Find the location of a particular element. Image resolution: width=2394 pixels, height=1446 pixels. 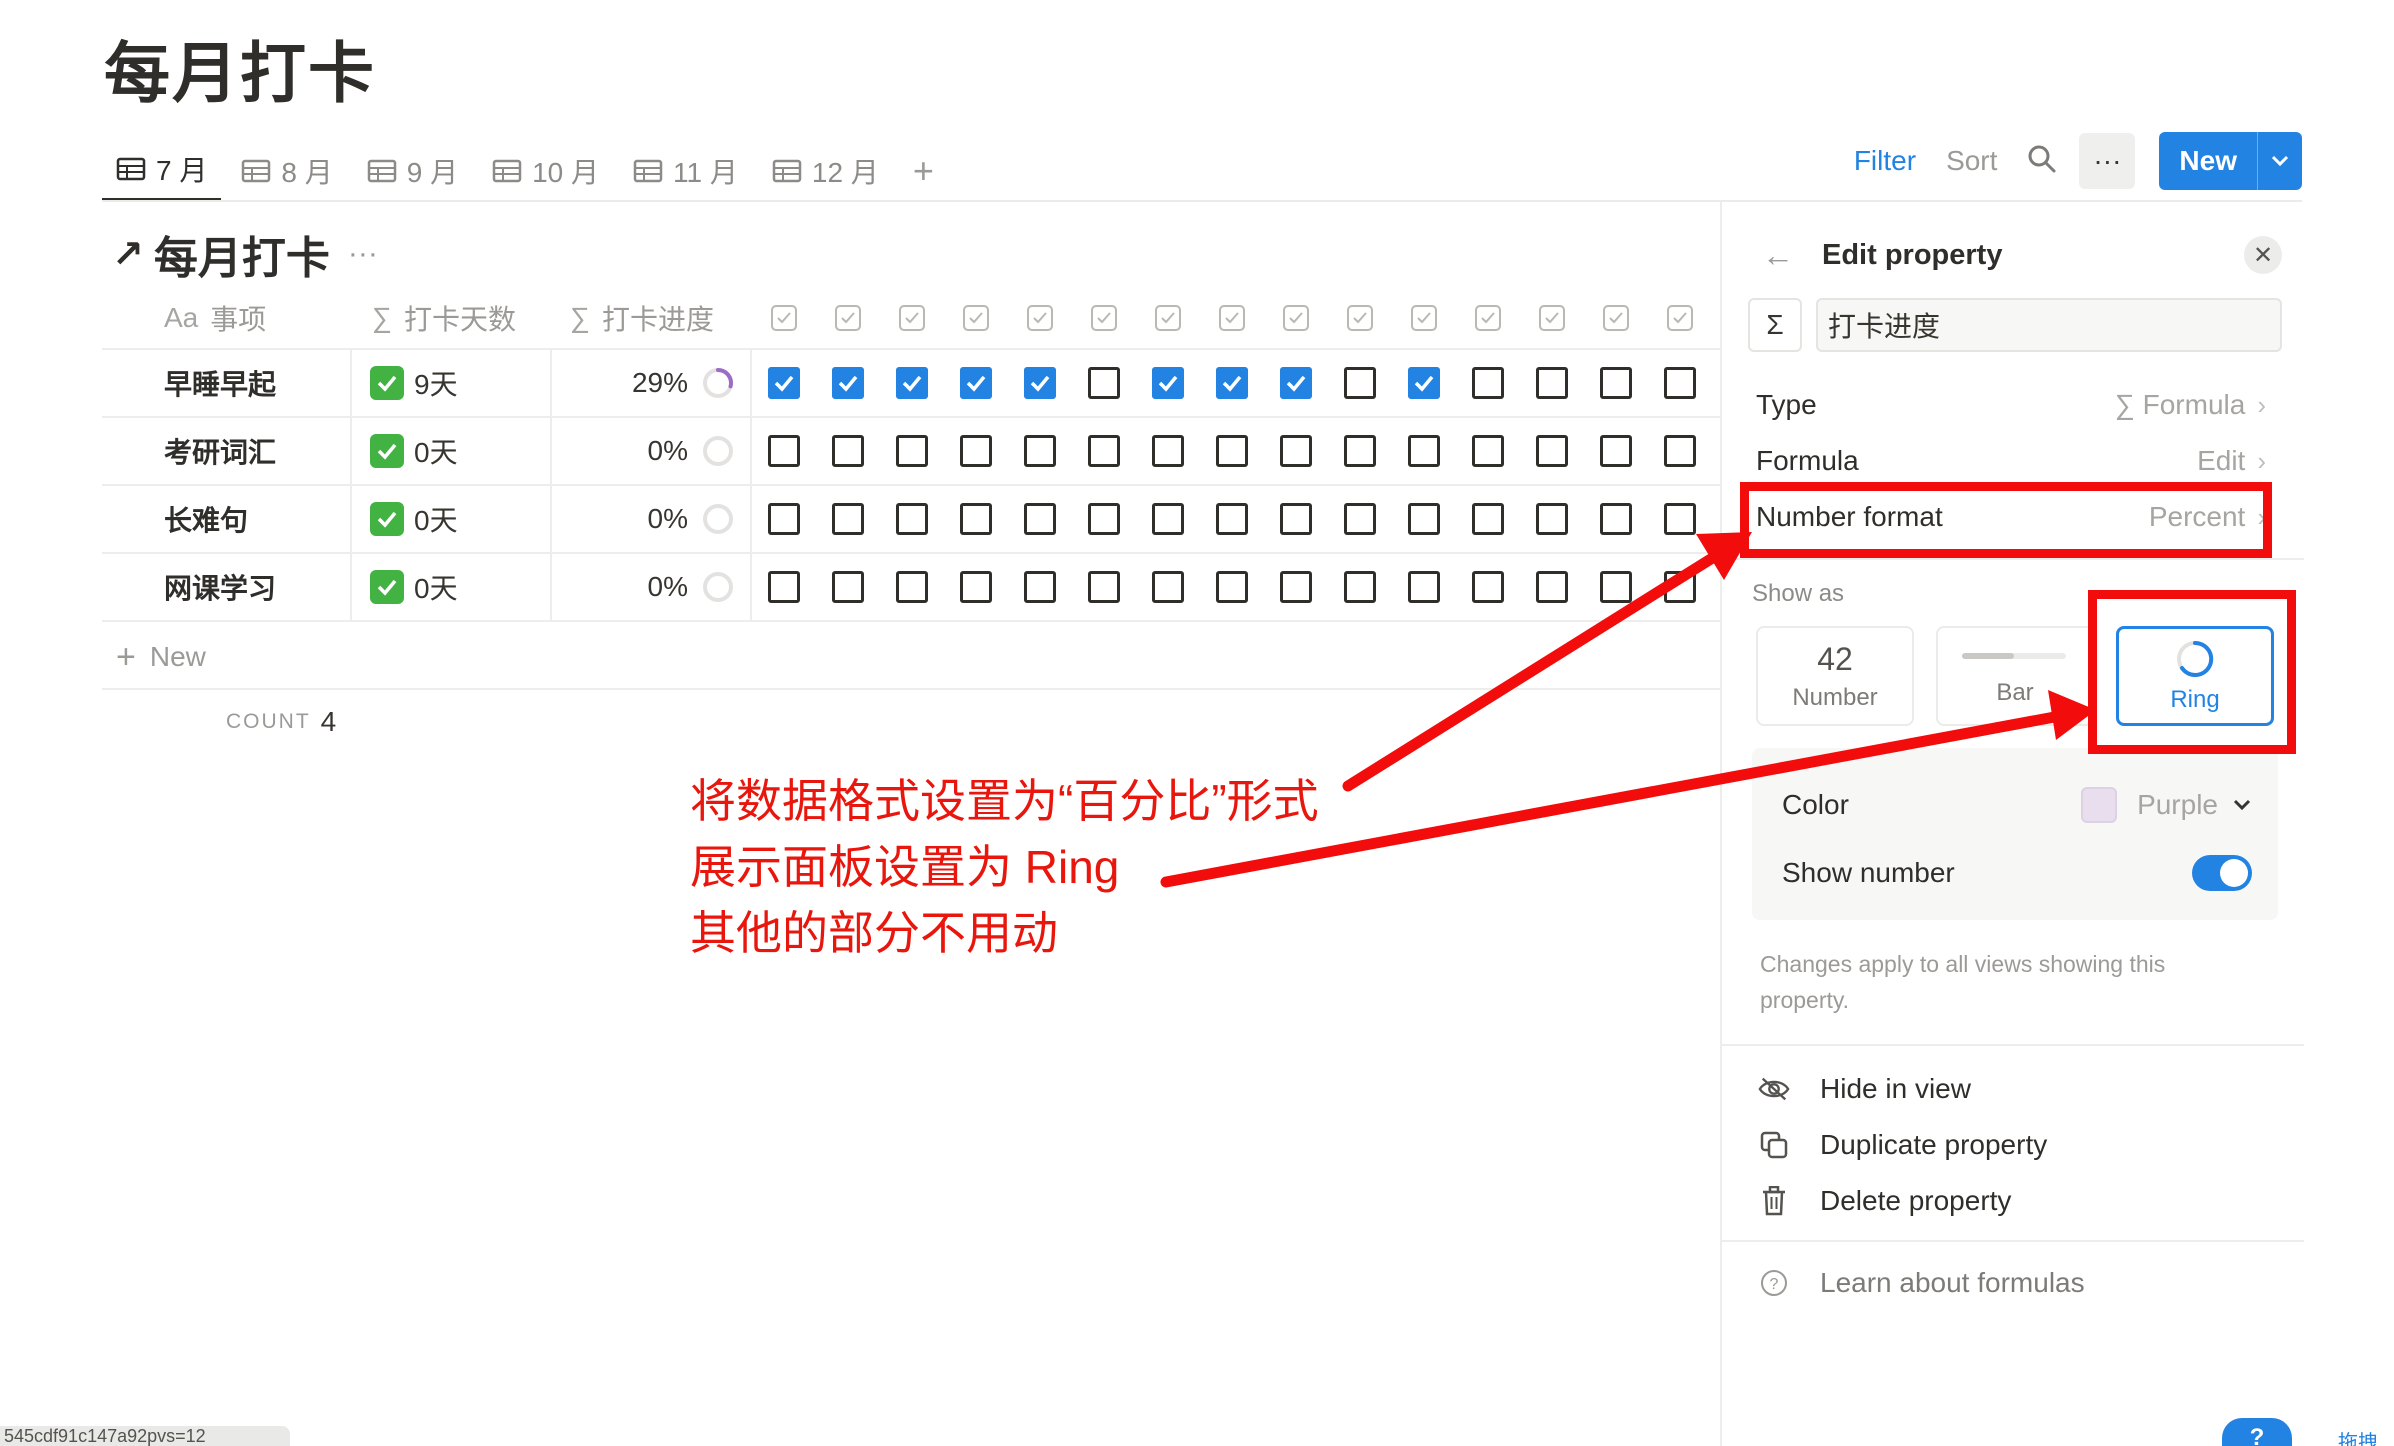

tab-month-4: 11 月 is located at coordinates (685, 171).